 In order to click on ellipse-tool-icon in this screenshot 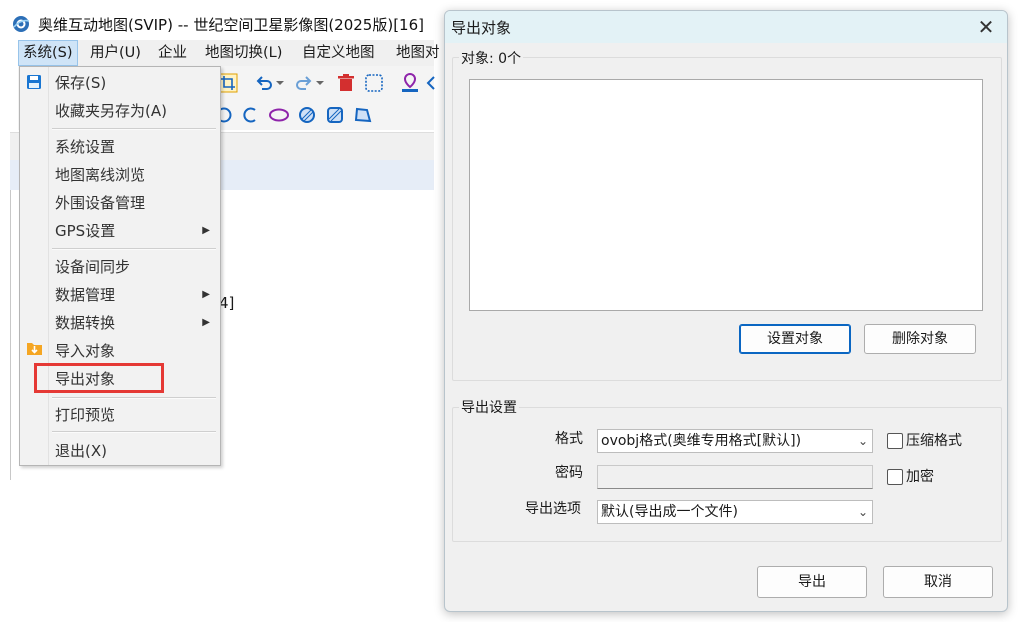, I will do `click(279, 115)`.